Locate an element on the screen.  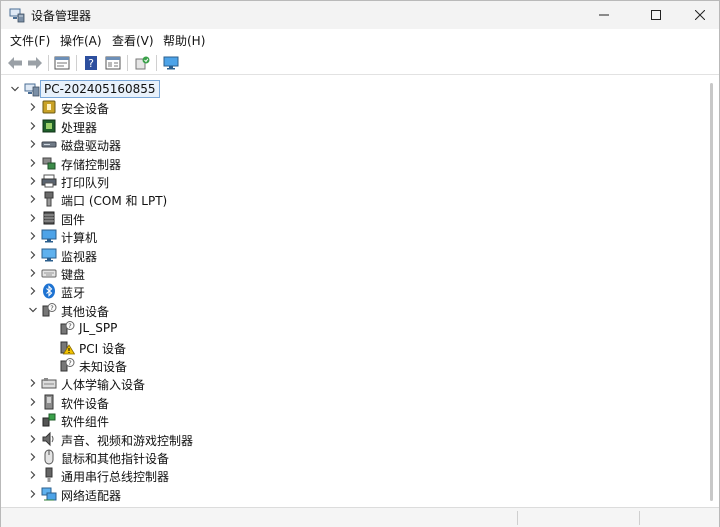
tree-category-row: 软件组件 is located at coordinates (351, 420).